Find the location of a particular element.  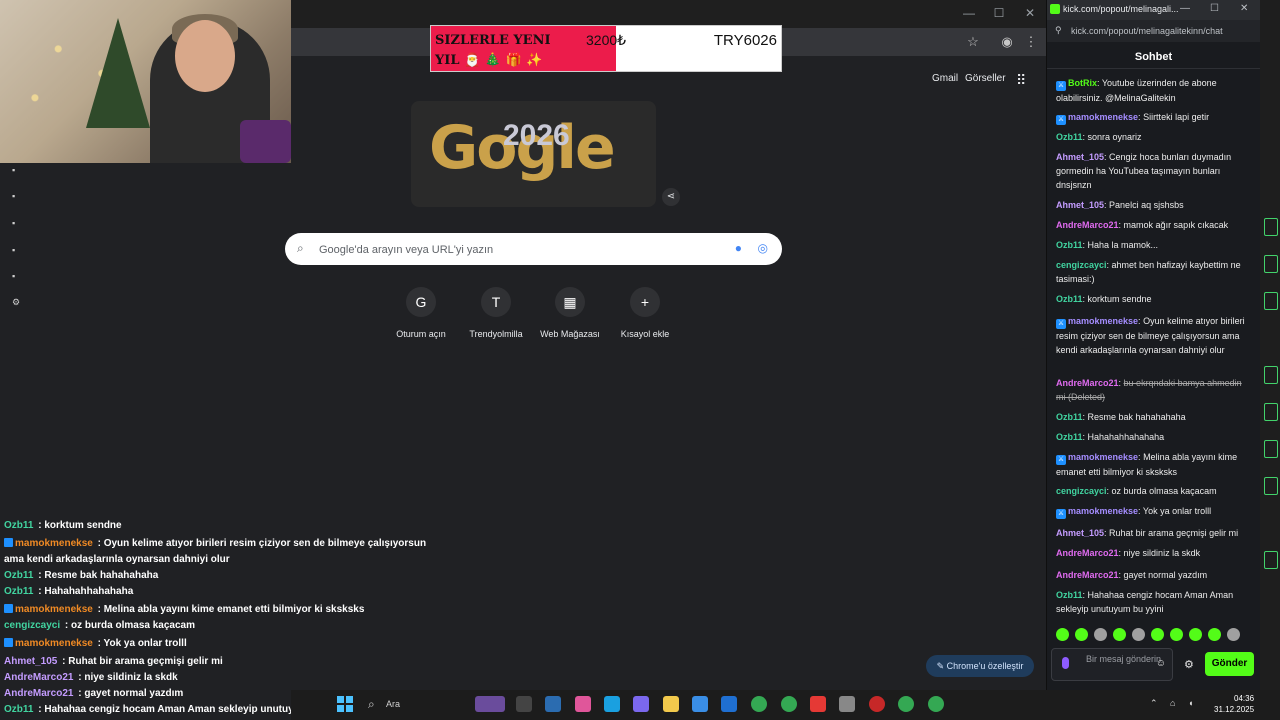

chat-message: AndreMarco21: niye sildiniz la skdk is located at coordinates (1153, 553).